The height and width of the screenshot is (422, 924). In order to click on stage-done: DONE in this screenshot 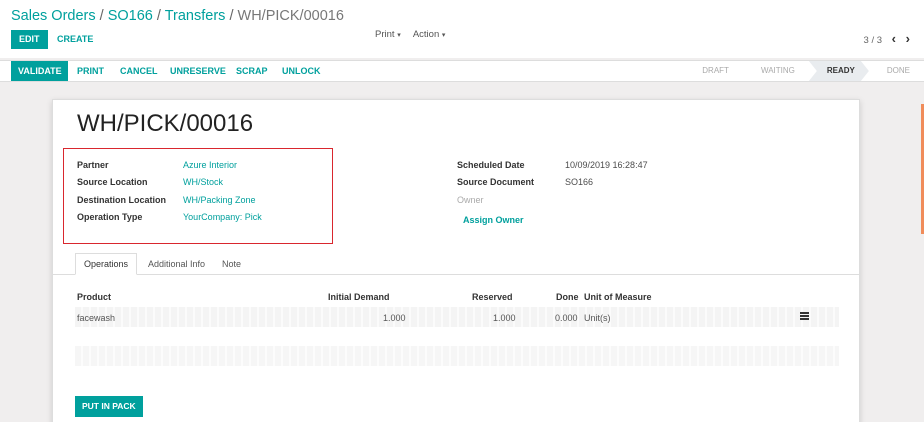, I will do `click(896, 71)`.